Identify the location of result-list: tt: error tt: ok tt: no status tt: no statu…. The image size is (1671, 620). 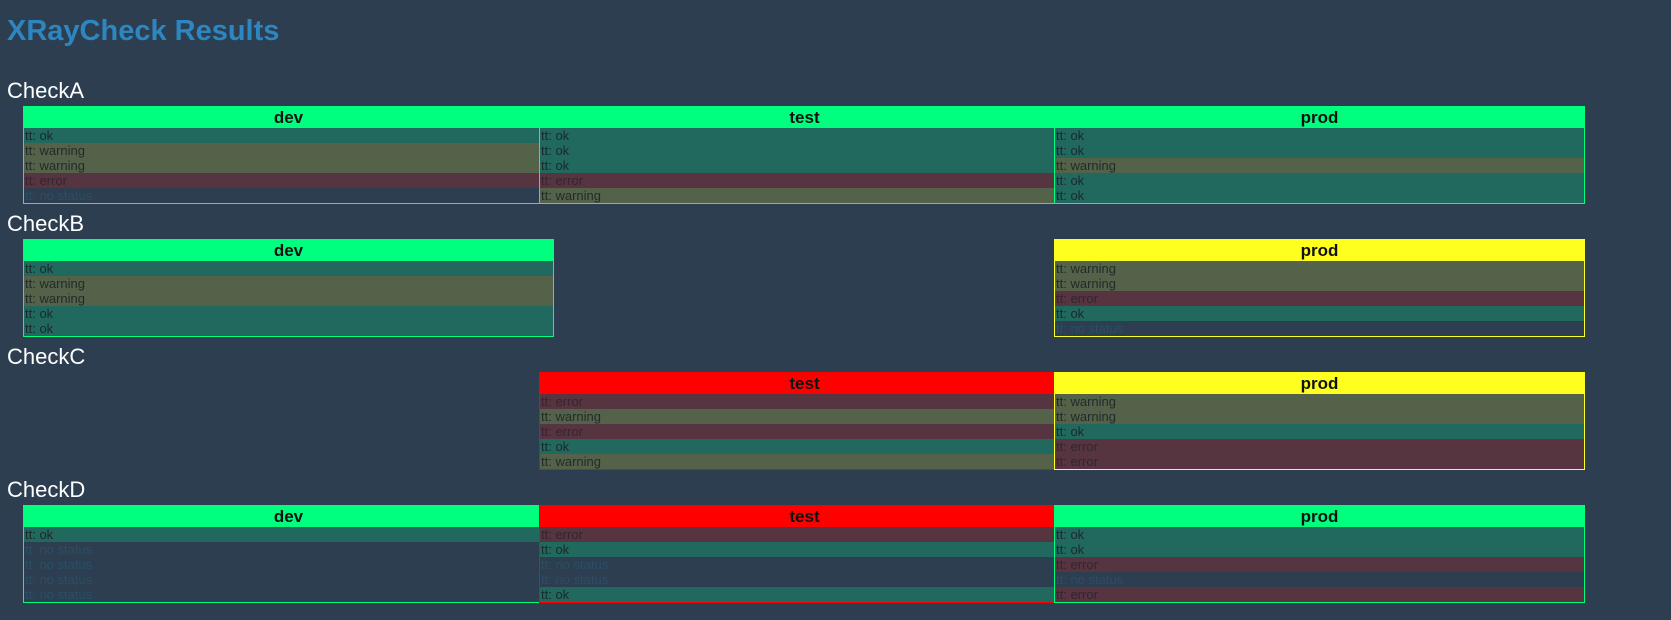
(804, 564).